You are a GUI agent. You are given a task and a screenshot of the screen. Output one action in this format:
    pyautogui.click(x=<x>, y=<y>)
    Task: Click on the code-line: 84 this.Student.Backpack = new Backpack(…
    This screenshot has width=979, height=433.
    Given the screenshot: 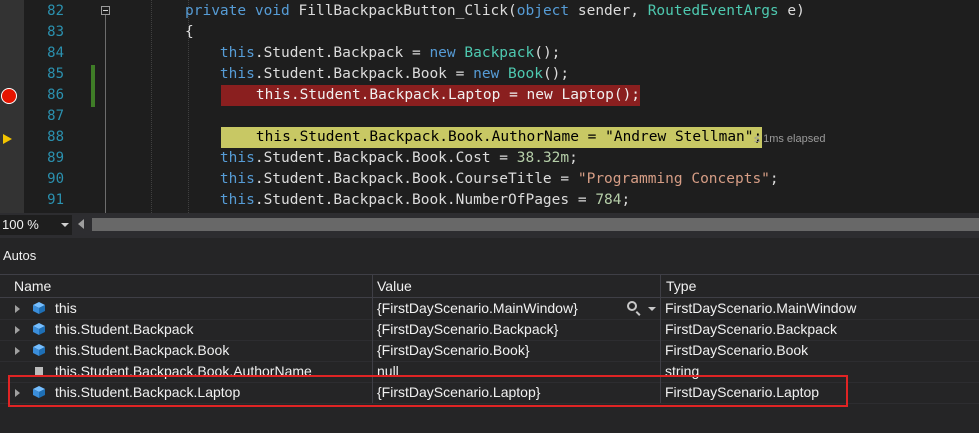 What is the action you would take?
    pyautogui.click(x=489, y=53)
    